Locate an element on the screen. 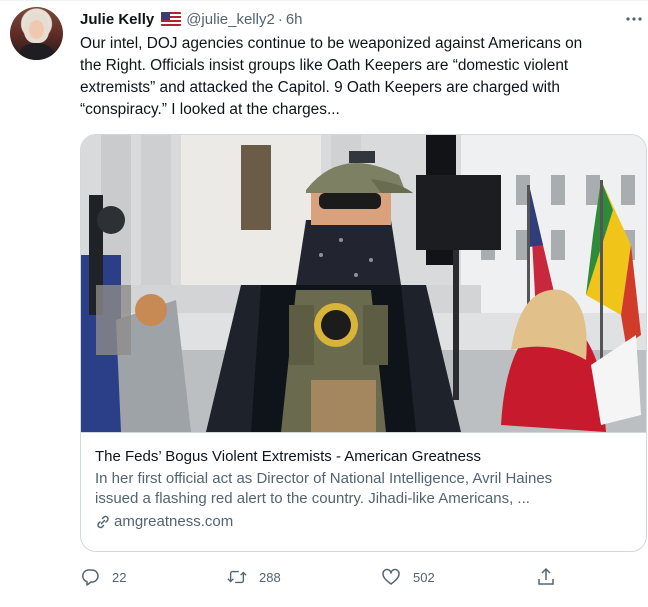 This screenshot has height=607, width=648. more-horizontal-icon is located at coordinates (634, 17).